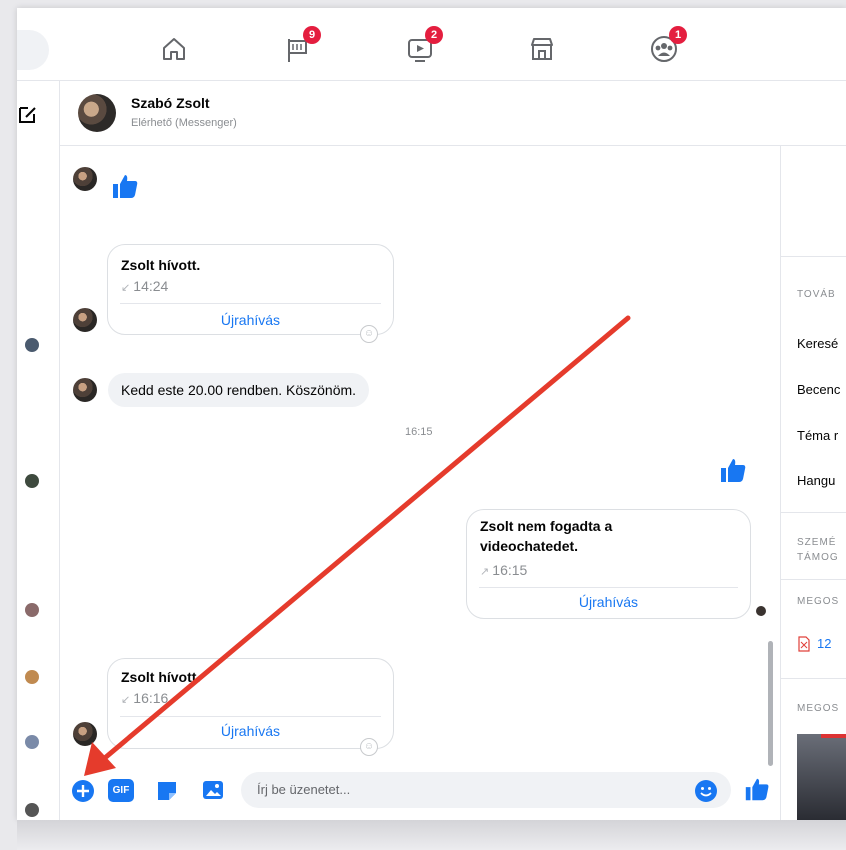 The image size is (846, 850). Describe the element at coordinates (121, 790) in the screenshot. I see `gif-button: GIF` at that location.